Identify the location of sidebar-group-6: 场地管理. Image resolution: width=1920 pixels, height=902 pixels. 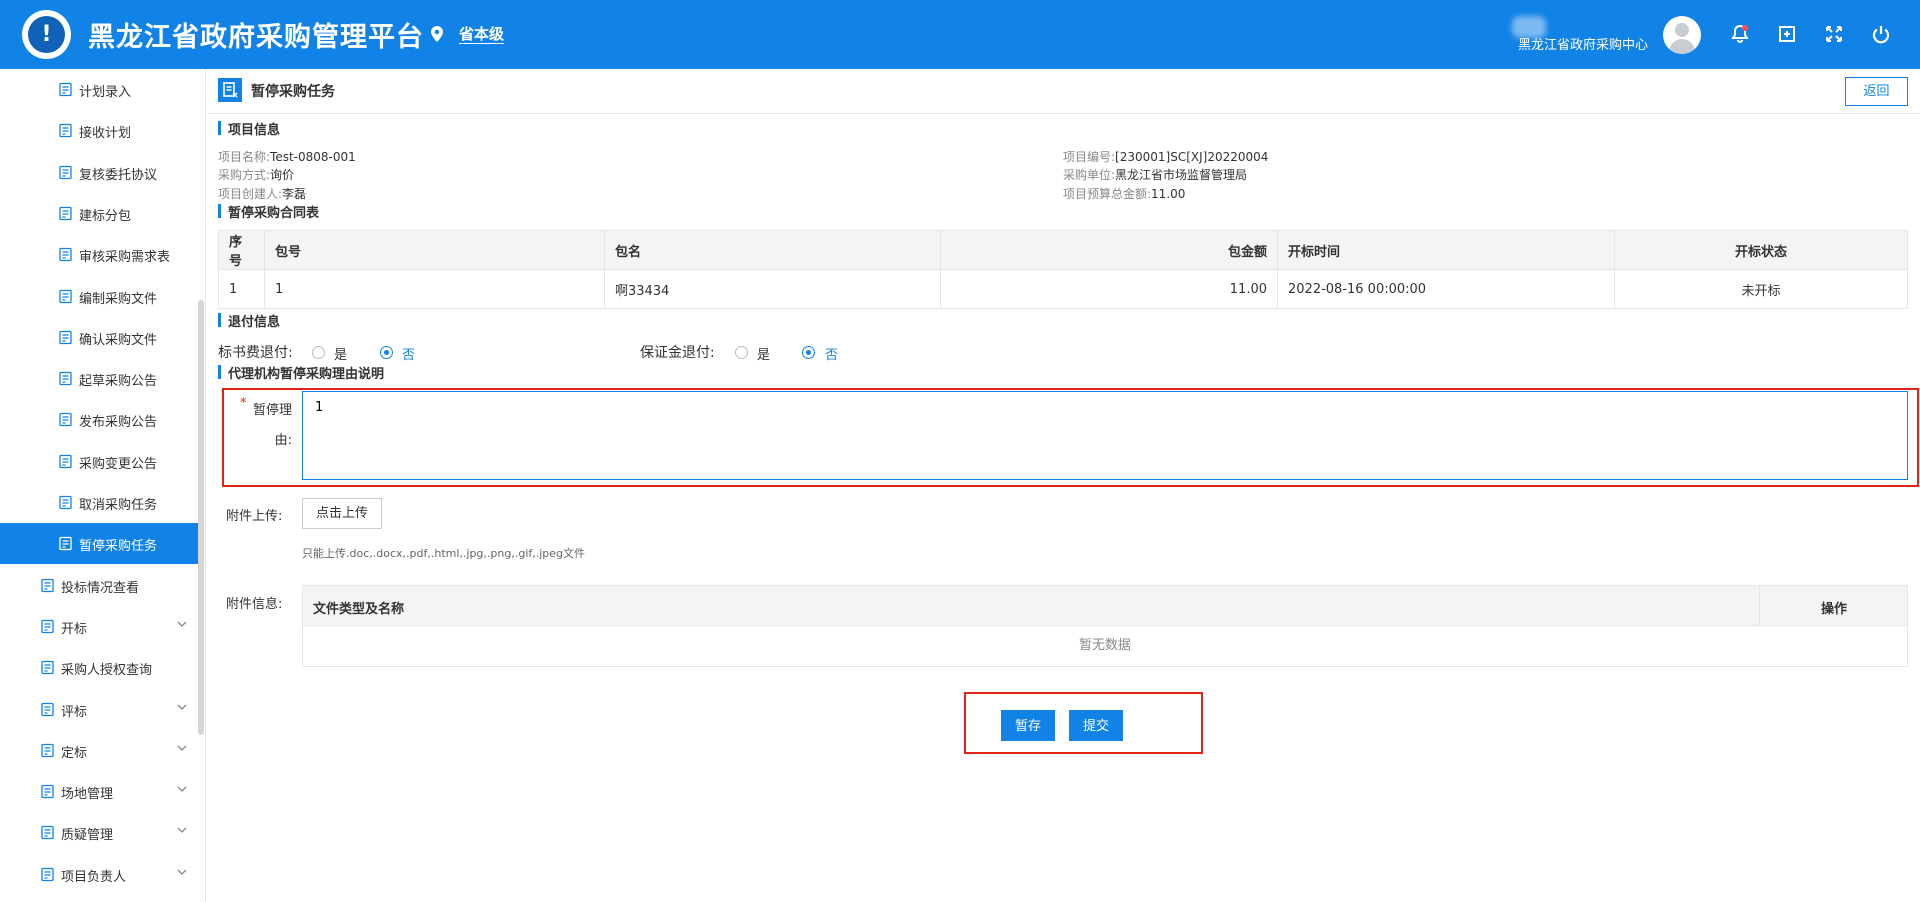
(99, 791).